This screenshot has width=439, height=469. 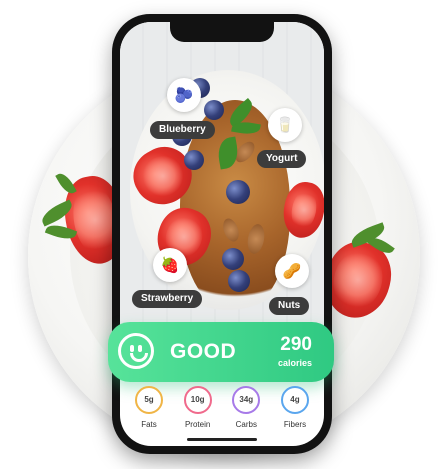 What do you see at coordinates (197, 400) in the screenshot?
I see `protein-ring: 10g` at bounding box center [197, 400].